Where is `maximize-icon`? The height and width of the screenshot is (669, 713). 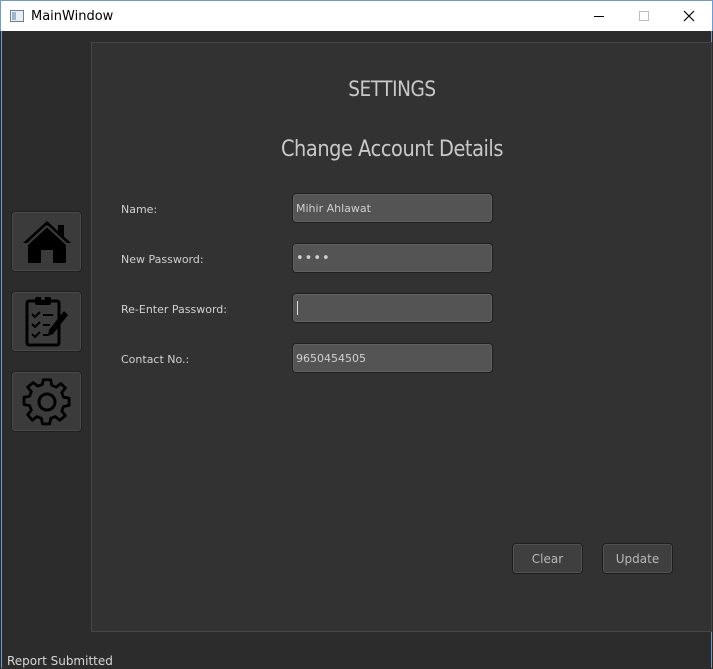 maximize-icon is located at coordinates (644, 16).